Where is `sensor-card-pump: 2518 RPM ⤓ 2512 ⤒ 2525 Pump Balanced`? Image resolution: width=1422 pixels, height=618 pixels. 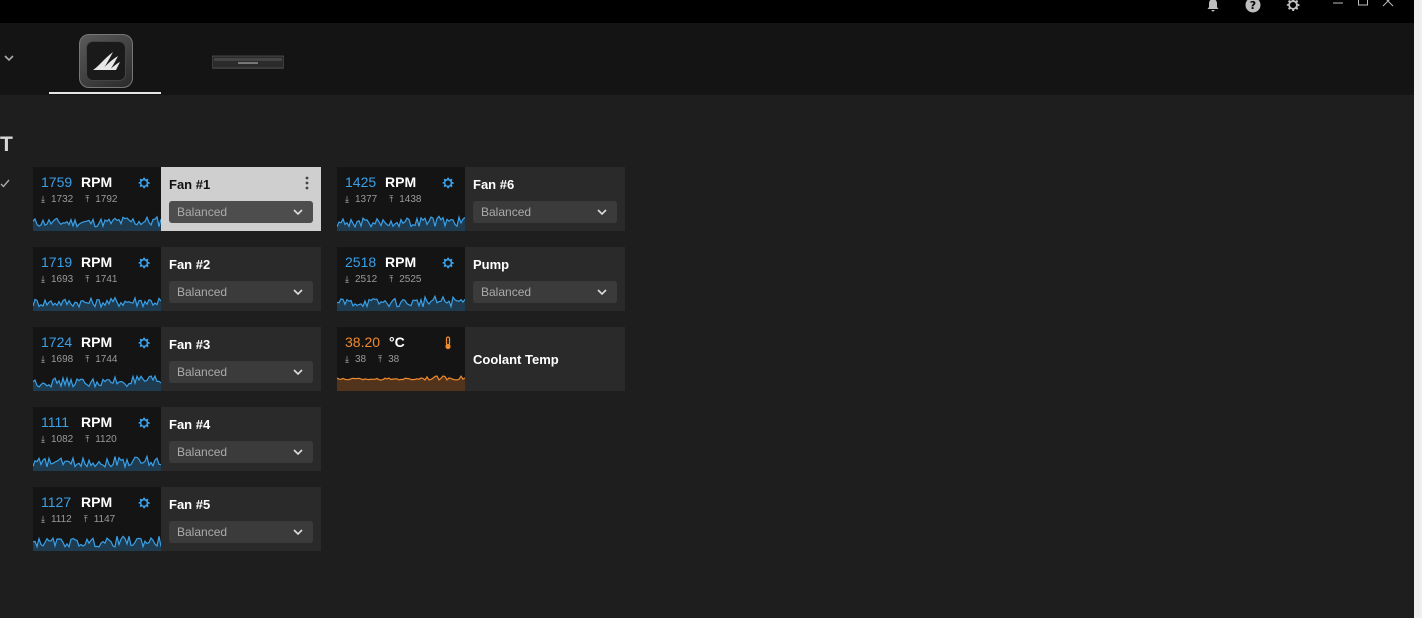
sensor-card-pump: 2518 RPM ⤓ 2512 ⤒ 2525 Pump Balanced is located at coordinates (481, 279).